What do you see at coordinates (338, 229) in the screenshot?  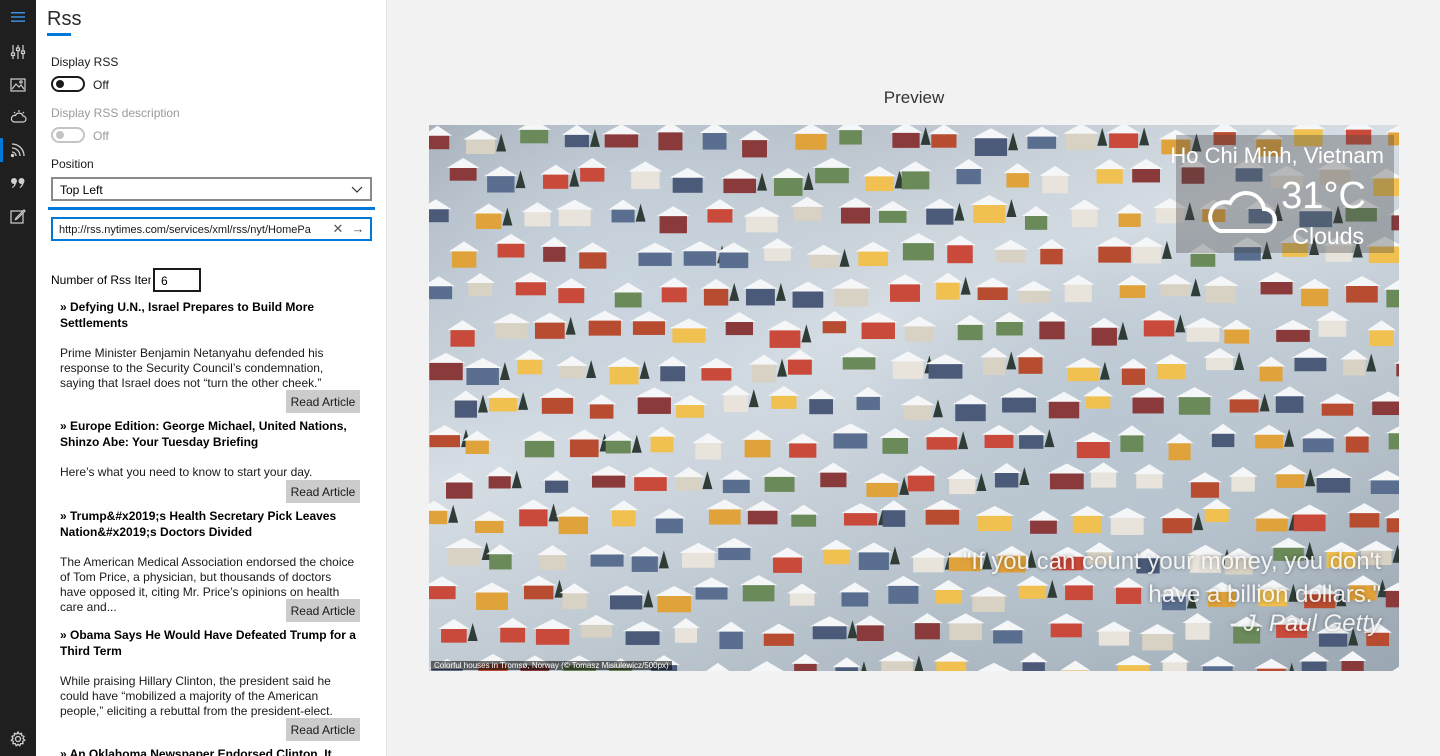 I see `clear-icon: ✕` at bounding box center [338, 229].